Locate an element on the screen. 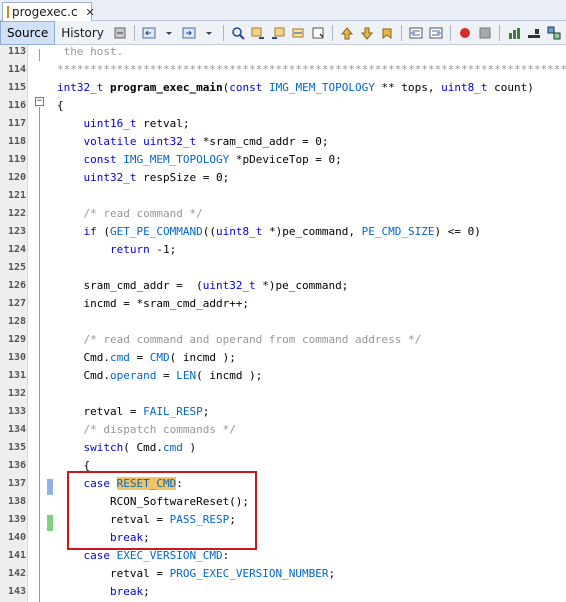  code-line: 120 uint32_t respSize = 0; is located at coordinates (283, 178).